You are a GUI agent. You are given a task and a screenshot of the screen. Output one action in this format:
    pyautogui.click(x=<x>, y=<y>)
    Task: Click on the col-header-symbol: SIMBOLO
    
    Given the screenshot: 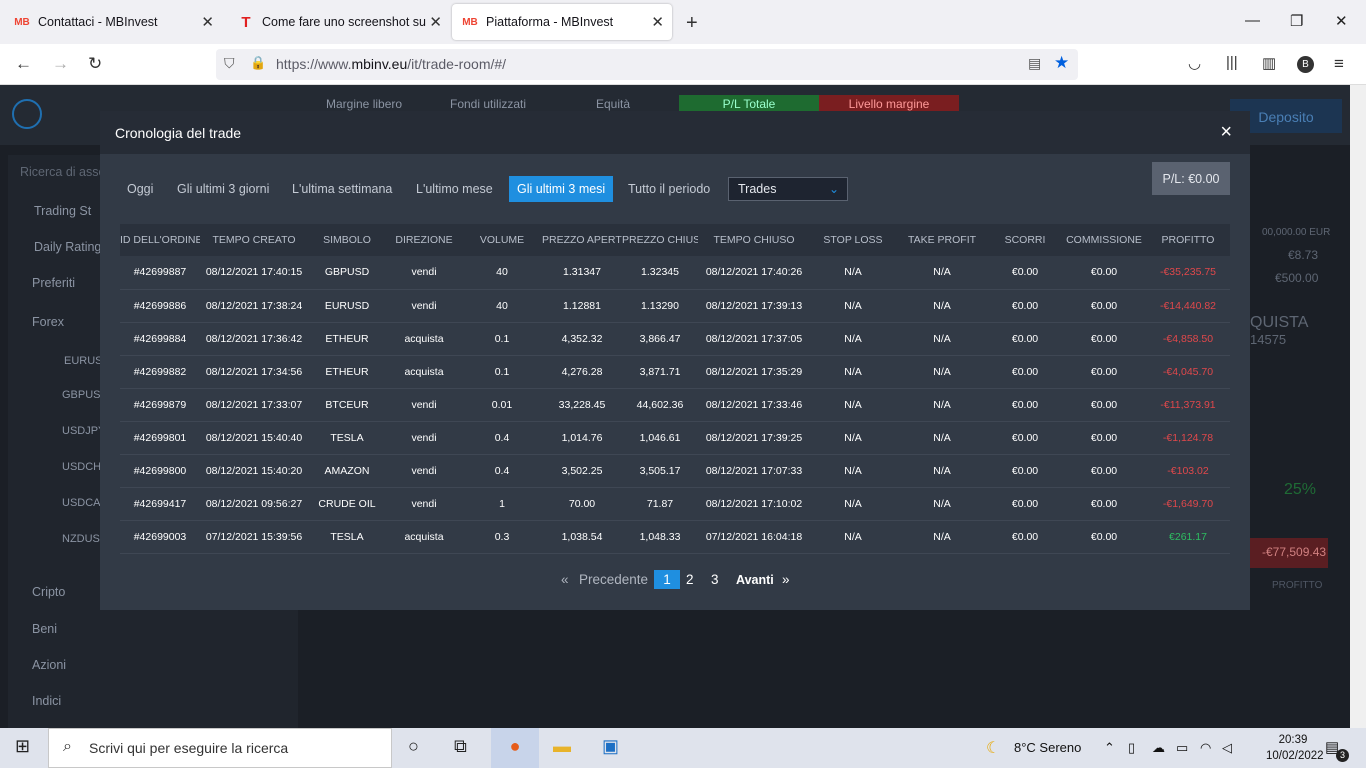 What is the action you would take?
    pyautogui.click(x=347, y=240)
    